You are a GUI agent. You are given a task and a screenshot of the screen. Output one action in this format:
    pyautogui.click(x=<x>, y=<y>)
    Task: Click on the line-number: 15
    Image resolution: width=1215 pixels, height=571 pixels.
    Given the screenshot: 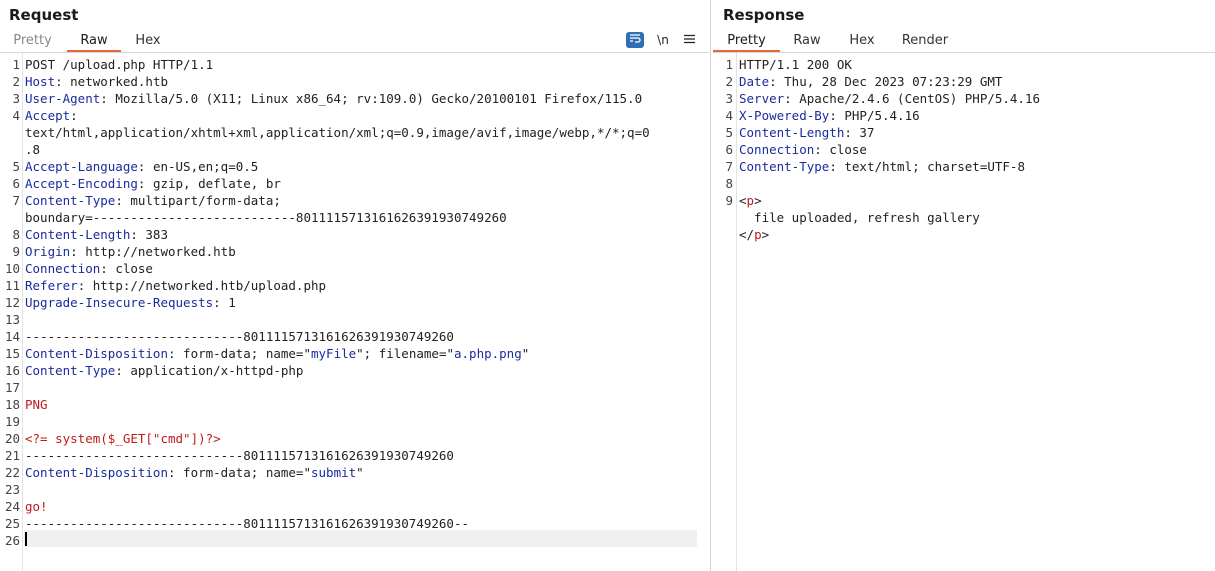 What is the action you would take?
    pyautogui.click(x=12, y=353)
    